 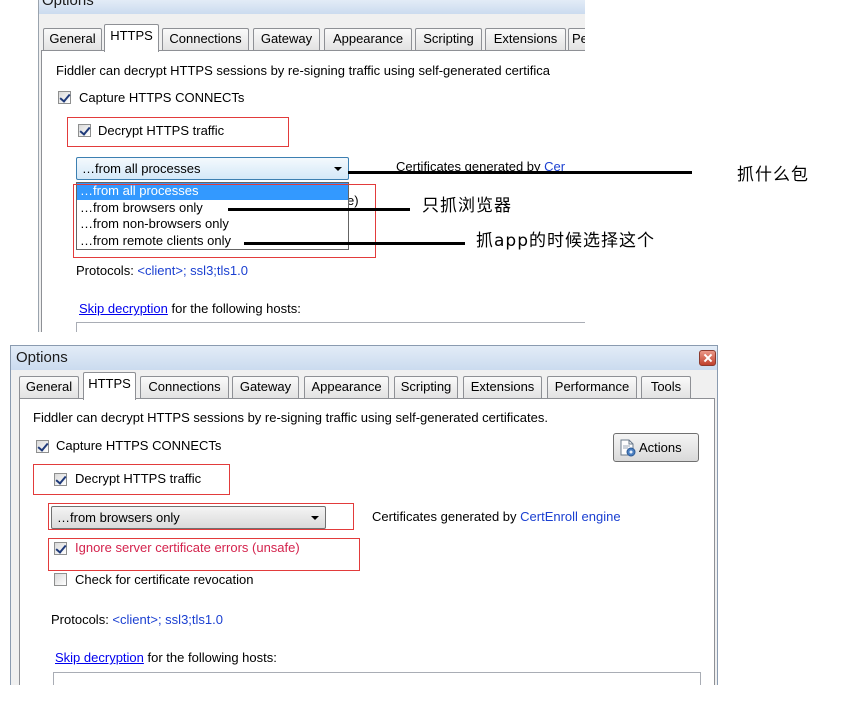 What do you see at coordinates (666, 387) in the screenshot?
I see `tab-tools: Tools` at bounding box center [666, 387].